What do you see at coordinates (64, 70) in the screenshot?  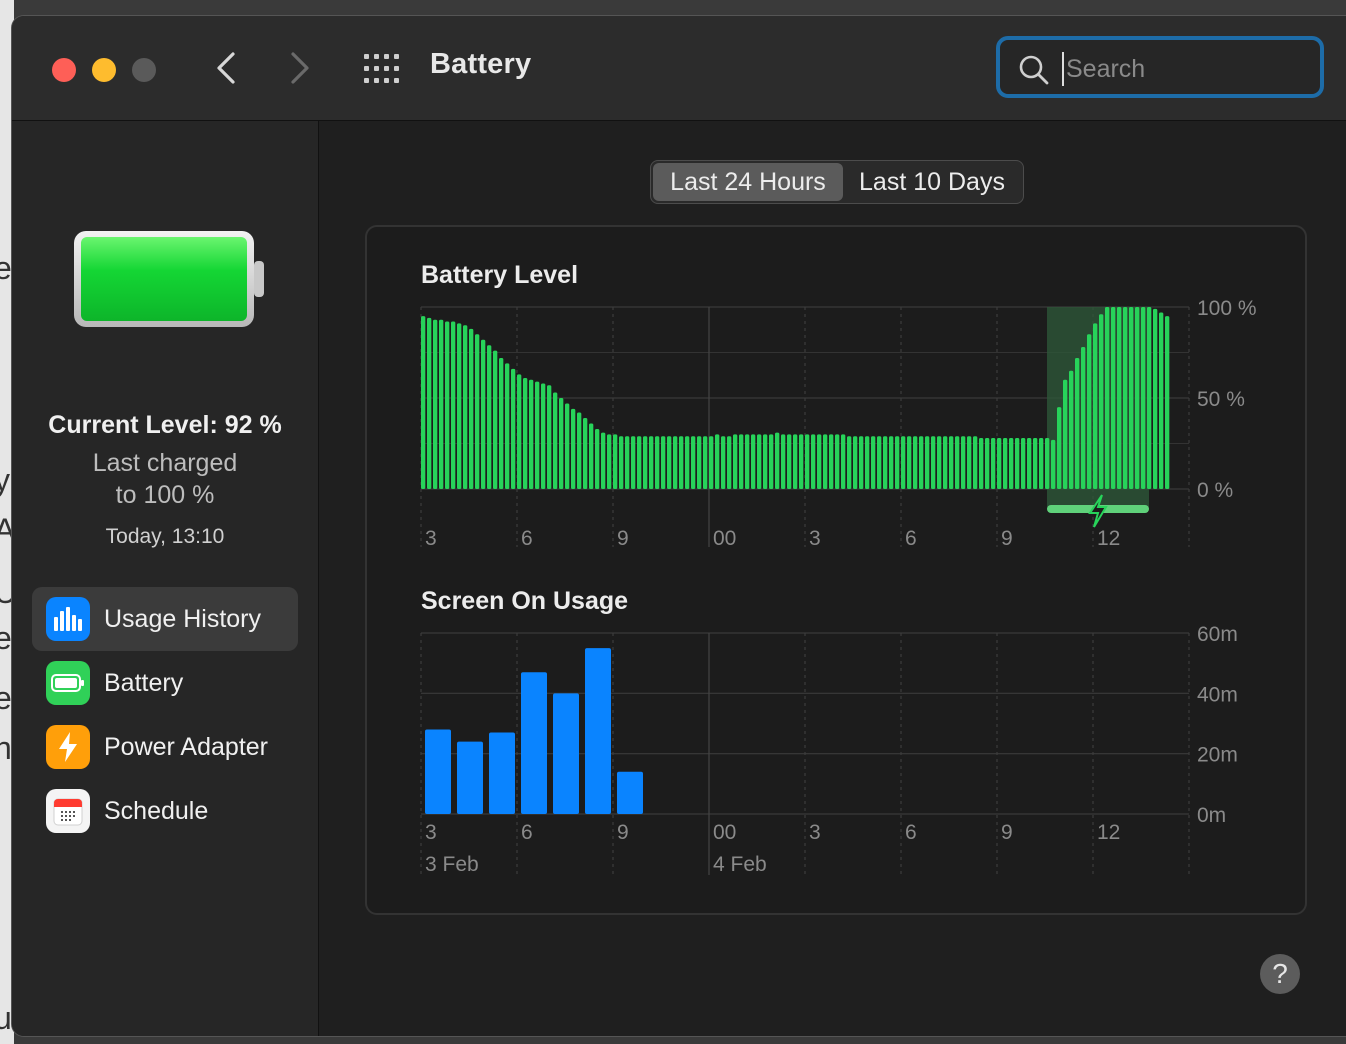 I see `close-window-button` at bounding box center [64, 70].